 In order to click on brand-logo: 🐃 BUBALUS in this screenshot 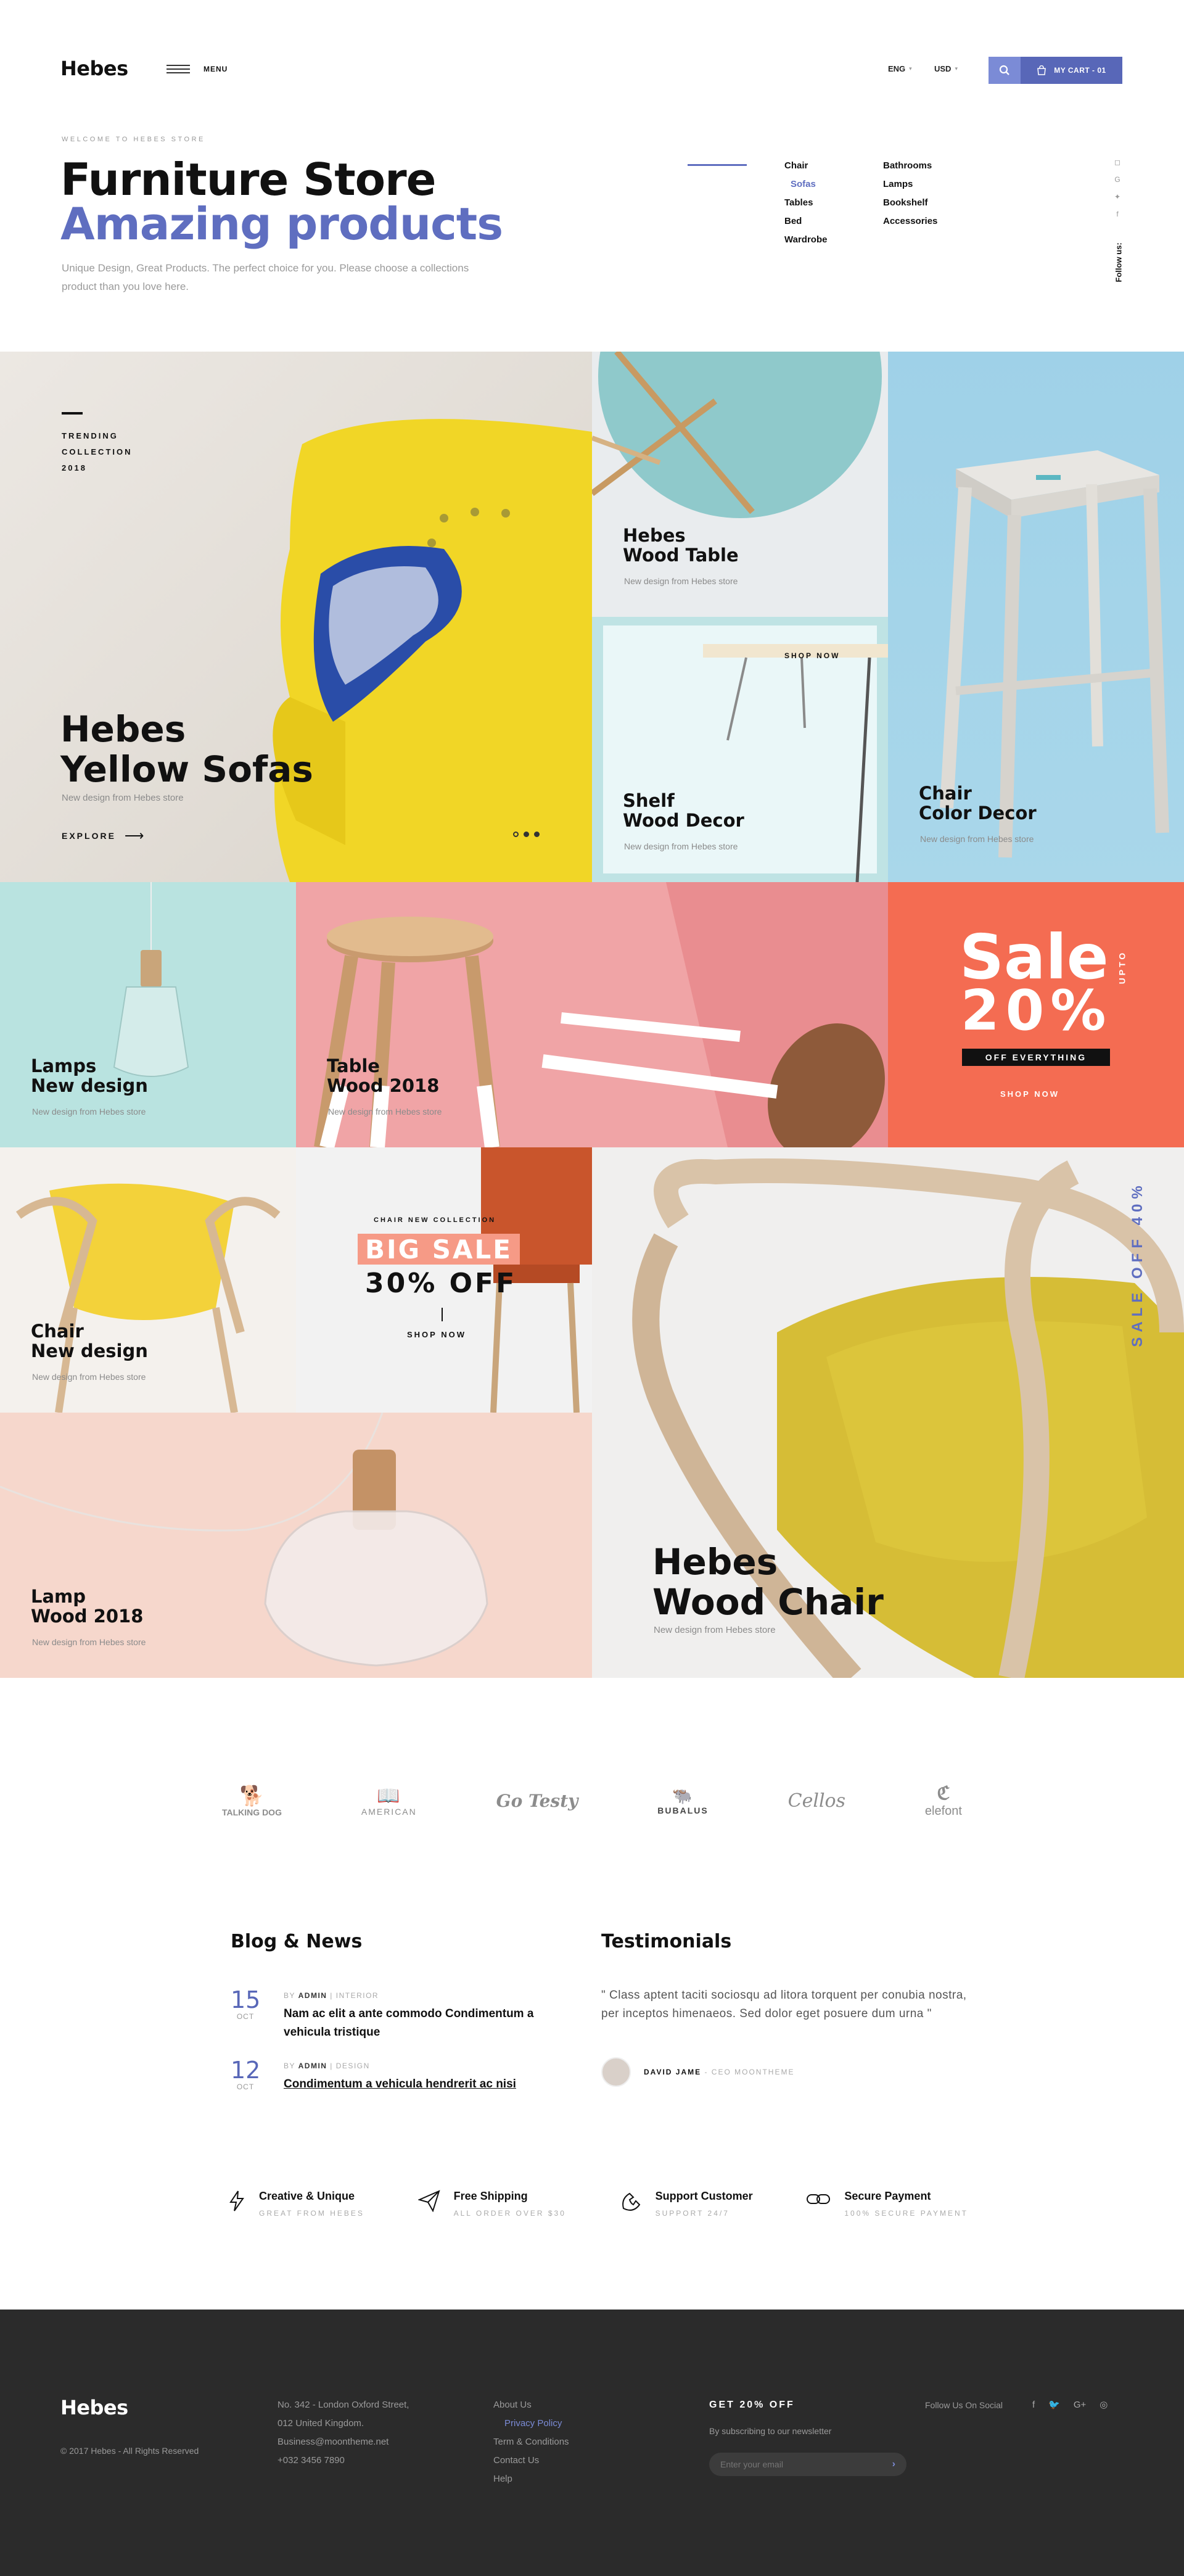, I will do `click(683, 1800)`.